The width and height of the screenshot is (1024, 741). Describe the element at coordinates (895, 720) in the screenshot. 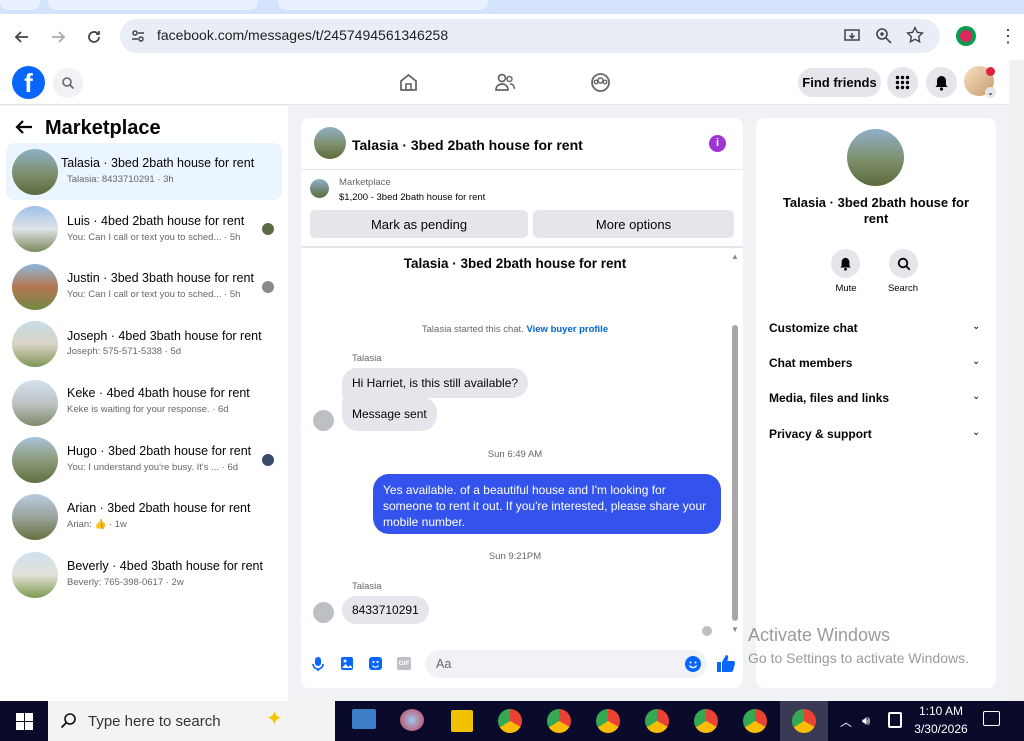

I see `network-icon` at that location.